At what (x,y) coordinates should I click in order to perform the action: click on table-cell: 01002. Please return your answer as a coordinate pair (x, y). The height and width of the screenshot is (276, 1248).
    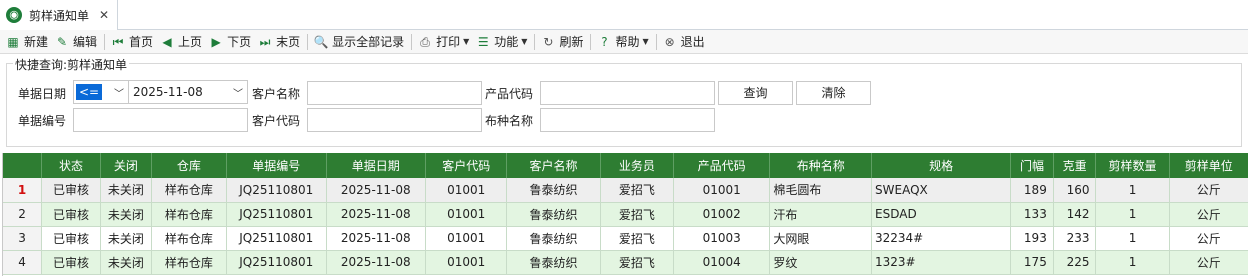
    Looking at the image, I should click on (722, 214).